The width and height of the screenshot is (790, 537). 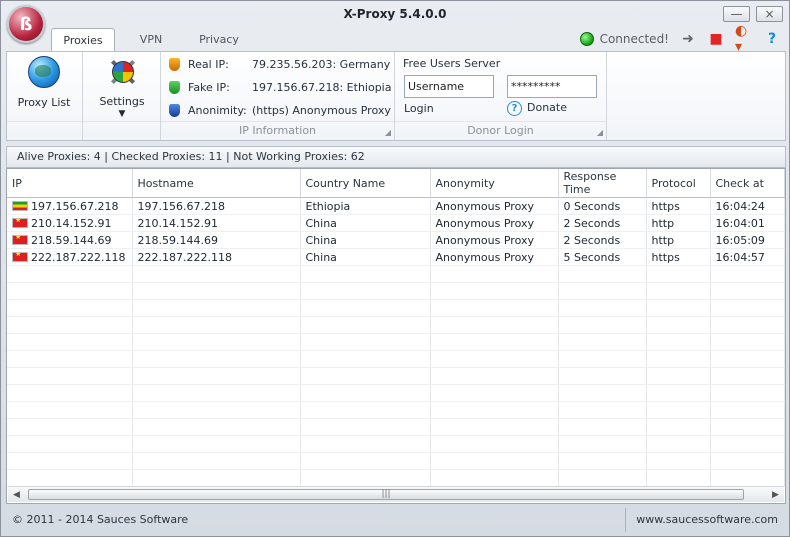 What do you see at coordinates (547, 107) in the screenshot?
I see `donate-label: Donate` at bounding box center [547, 107].